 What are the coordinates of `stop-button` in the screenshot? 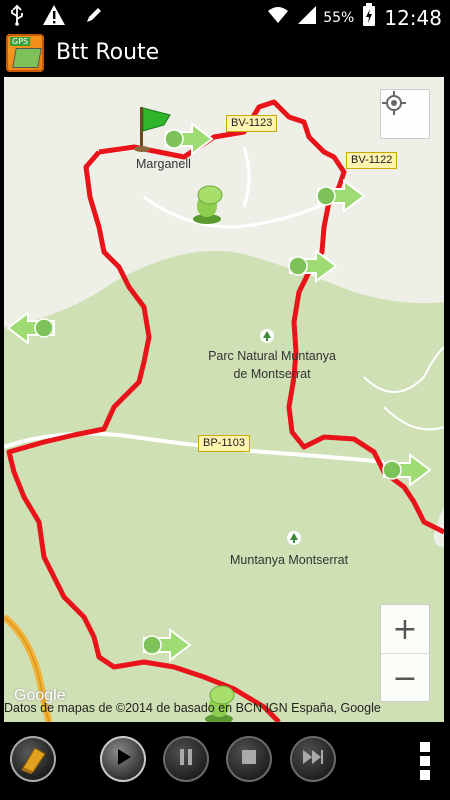 It's located at (249, 759).